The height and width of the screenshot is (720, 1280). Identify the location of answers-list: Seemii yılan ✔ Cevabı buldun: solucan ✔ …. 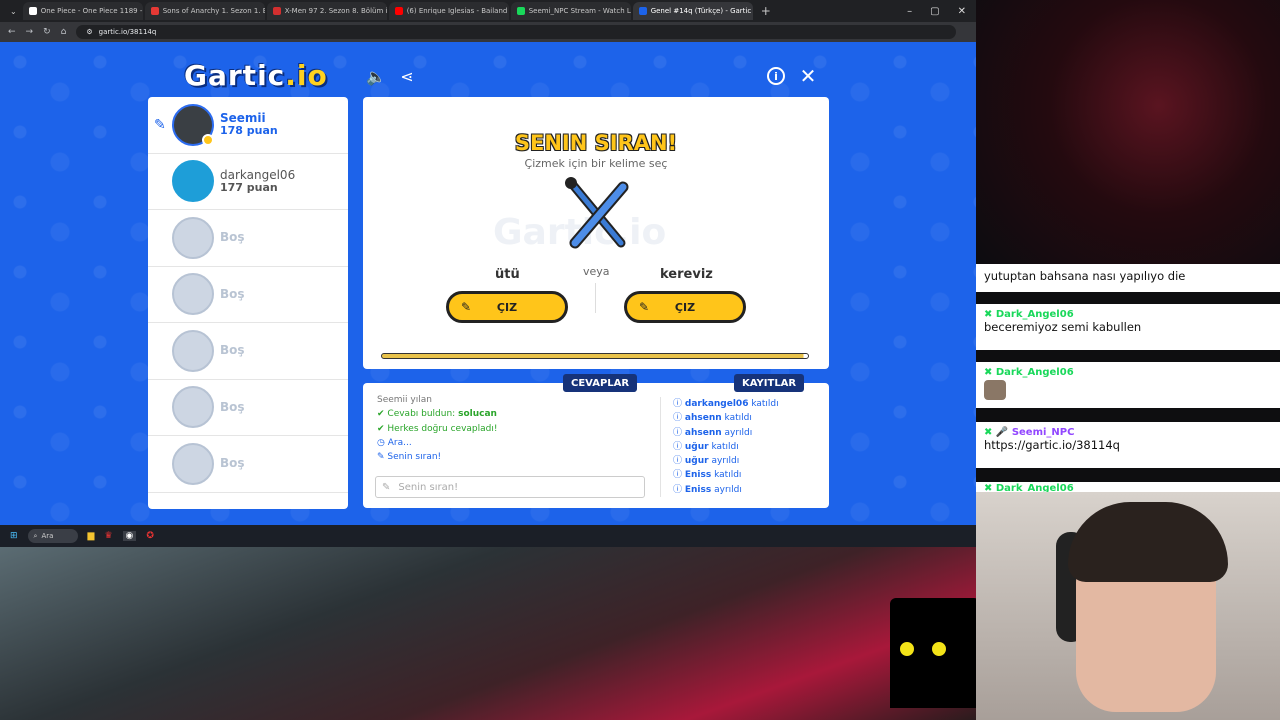
(512, 428).